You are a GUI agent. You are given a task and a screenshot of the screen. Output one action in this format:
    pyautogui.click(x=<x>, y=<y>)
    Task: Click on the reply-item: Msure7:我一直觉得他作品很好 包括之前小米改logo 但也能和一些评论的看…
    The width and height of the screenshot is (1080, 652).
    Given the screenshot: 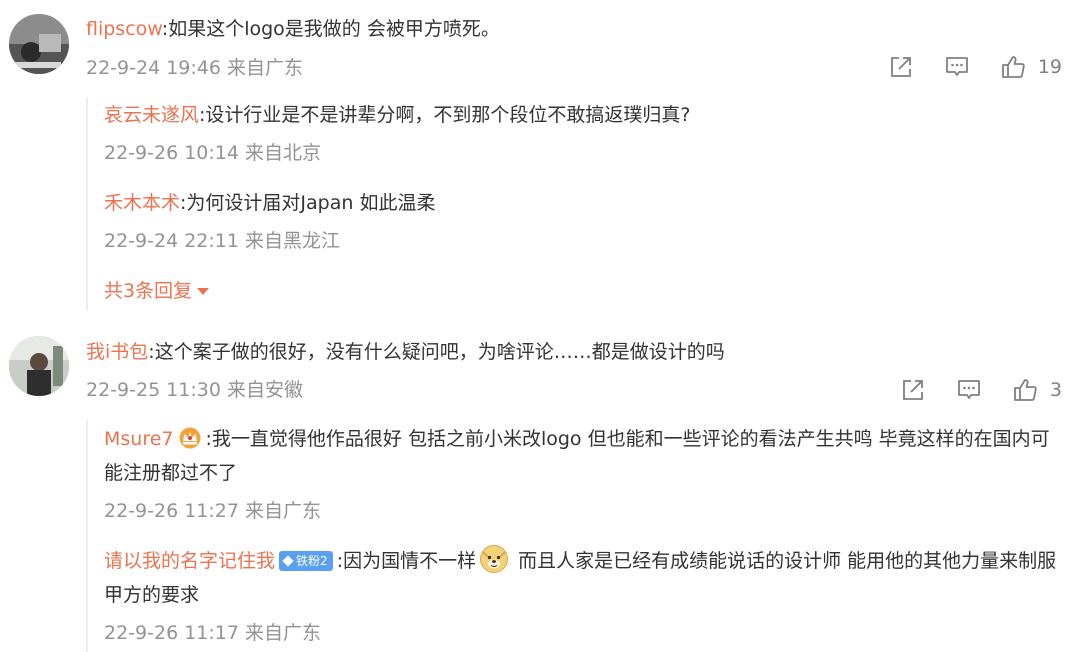 What is the action you would take?
    pyautogui.click(x=586, y=473)
    